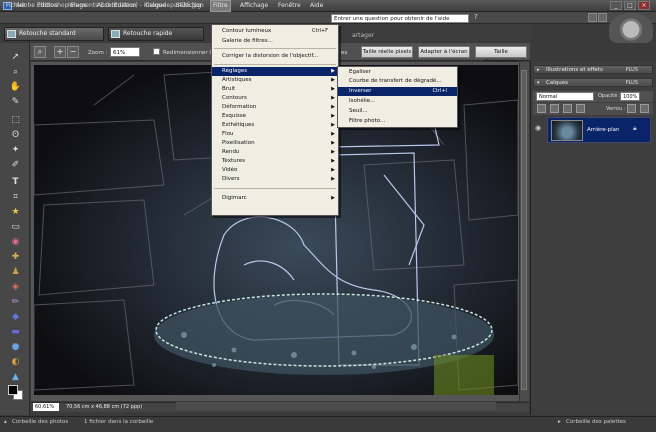 This screenshot has width=656, height=432. I want to click on tab-retouche-standard: Retouche standard, so click(54, 34).